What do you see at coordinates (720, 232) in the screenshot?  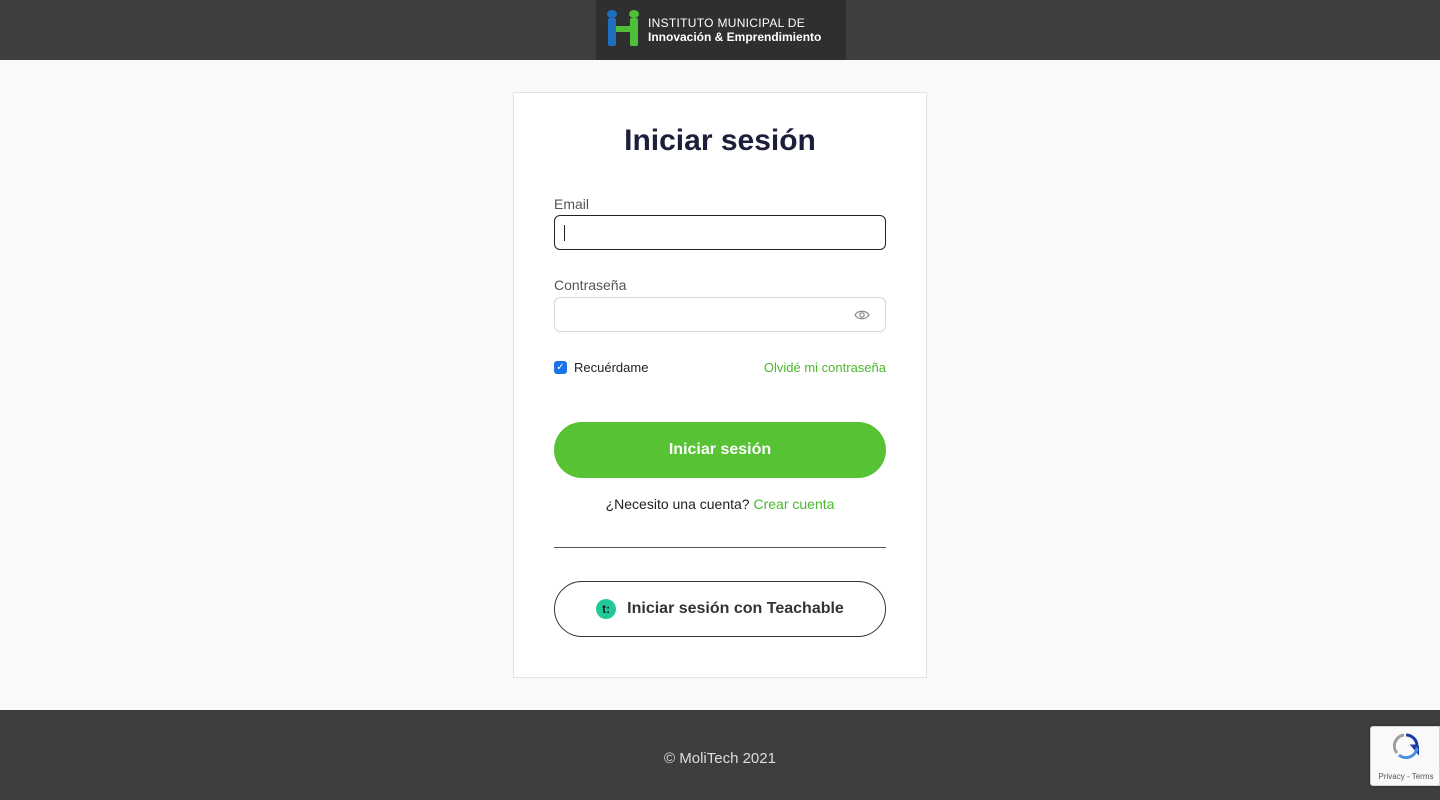 I see `email-field` at bounding box center [720, 232].